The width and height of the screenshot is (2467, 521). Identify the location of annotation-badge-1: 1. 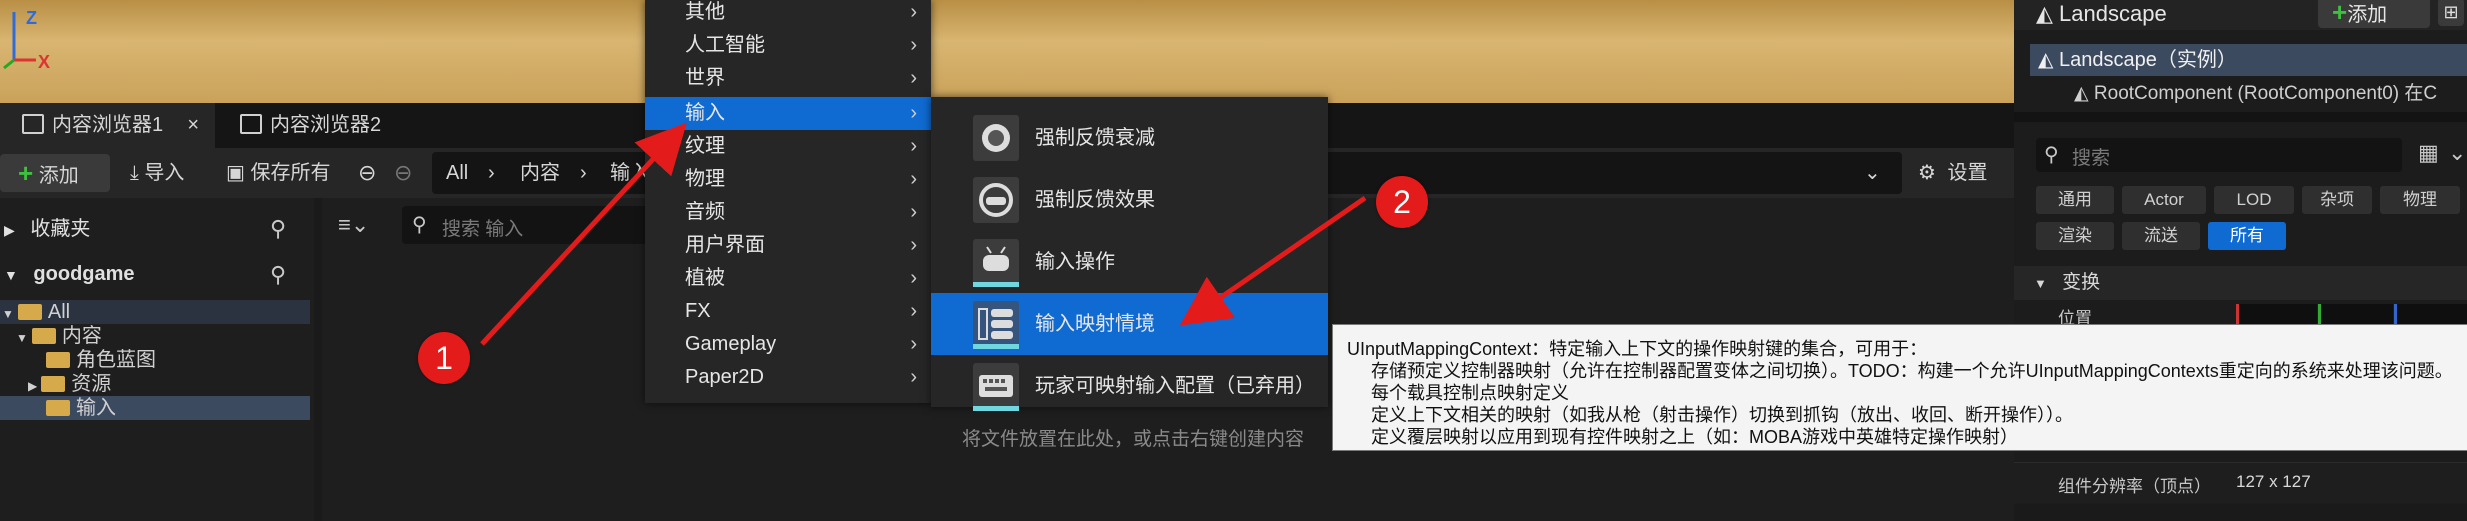
(444, 358).